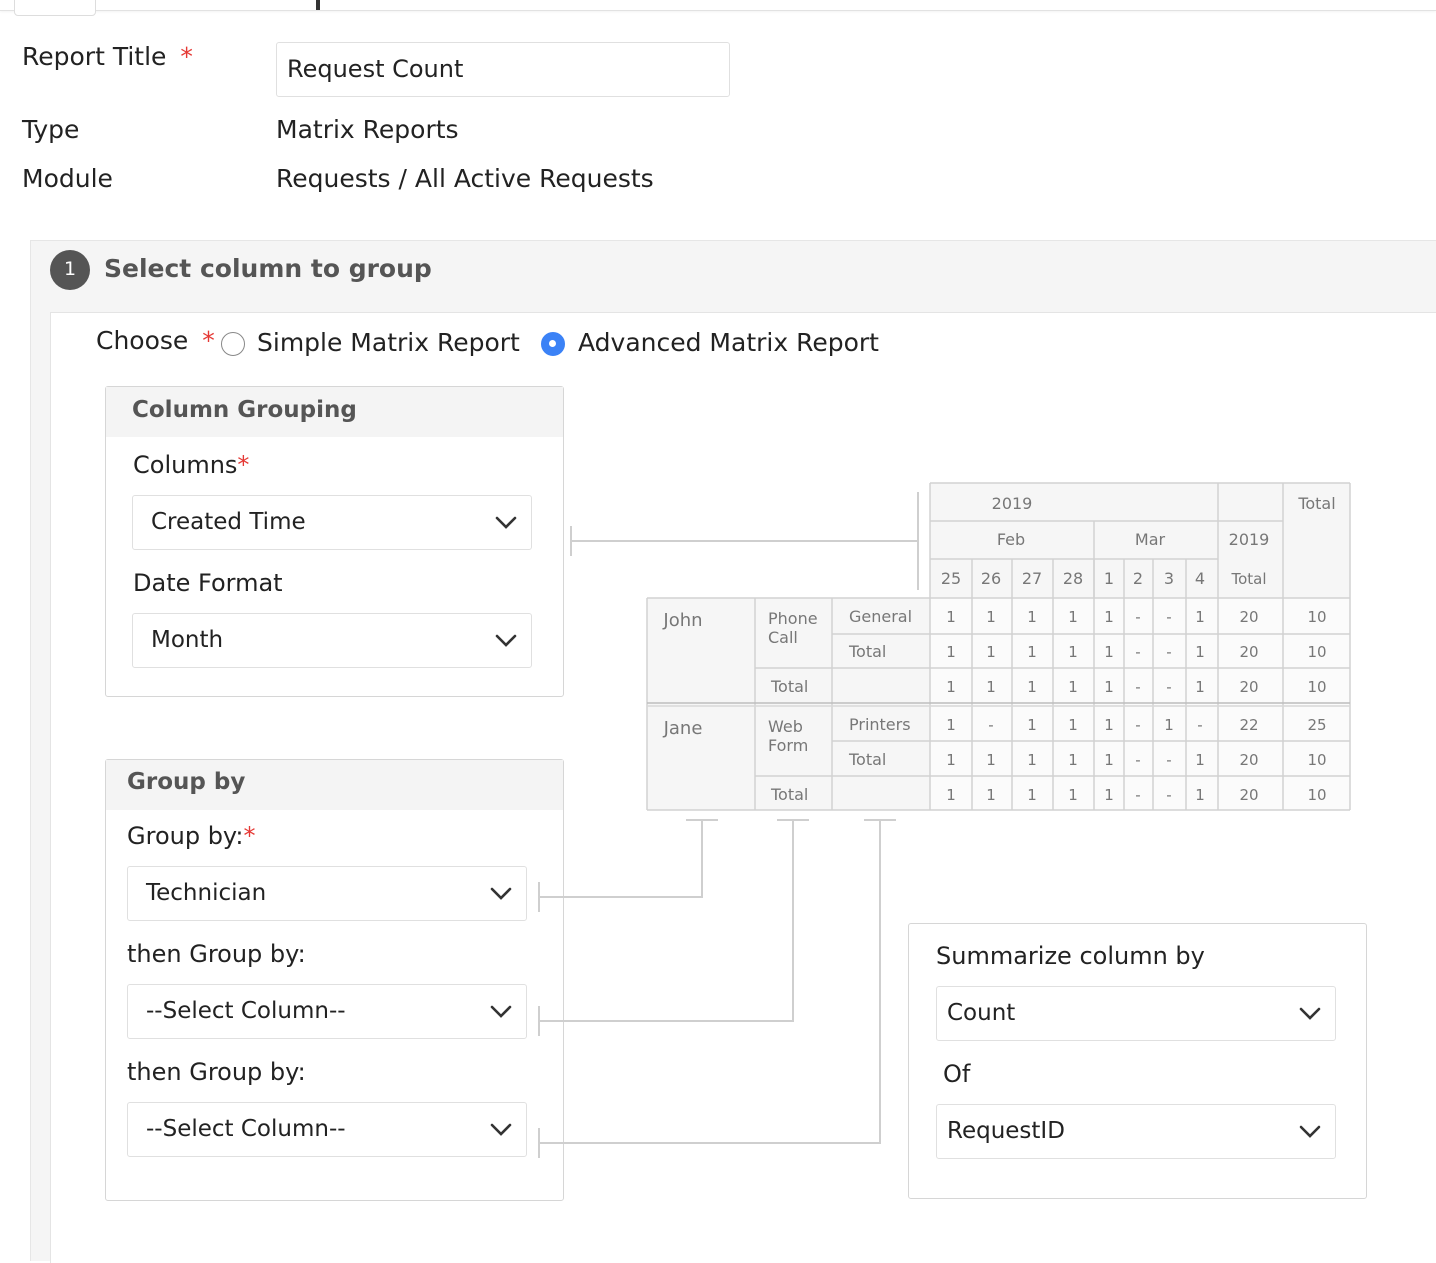 The width and height of the screenshot is (1436, 1263). Describe the element at coordinates (991, 578) in the screenshot. I see `day-label: 26` at that location.